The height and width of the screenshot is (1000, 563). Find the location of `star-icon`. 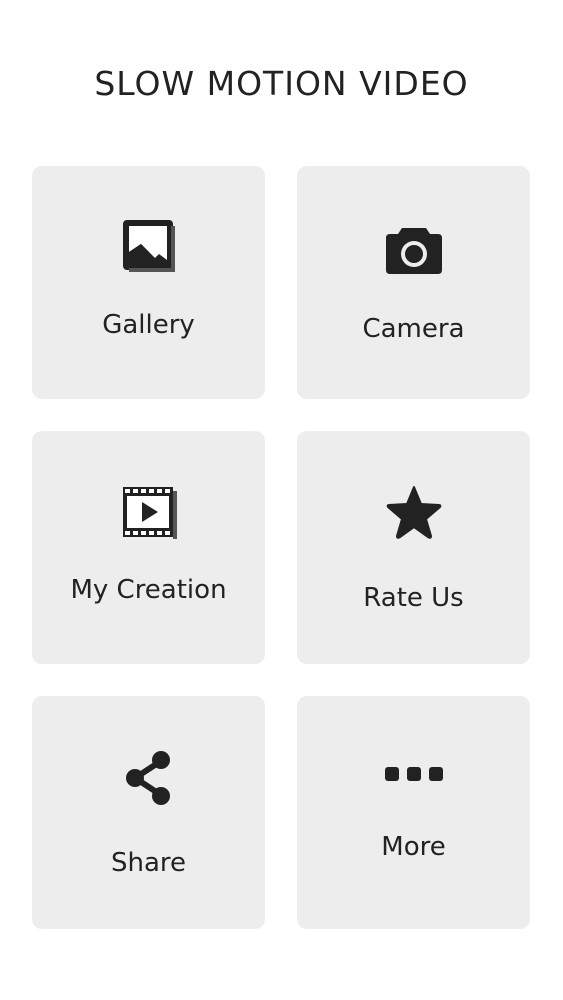

star-icon is located at coordinates (413, 512).